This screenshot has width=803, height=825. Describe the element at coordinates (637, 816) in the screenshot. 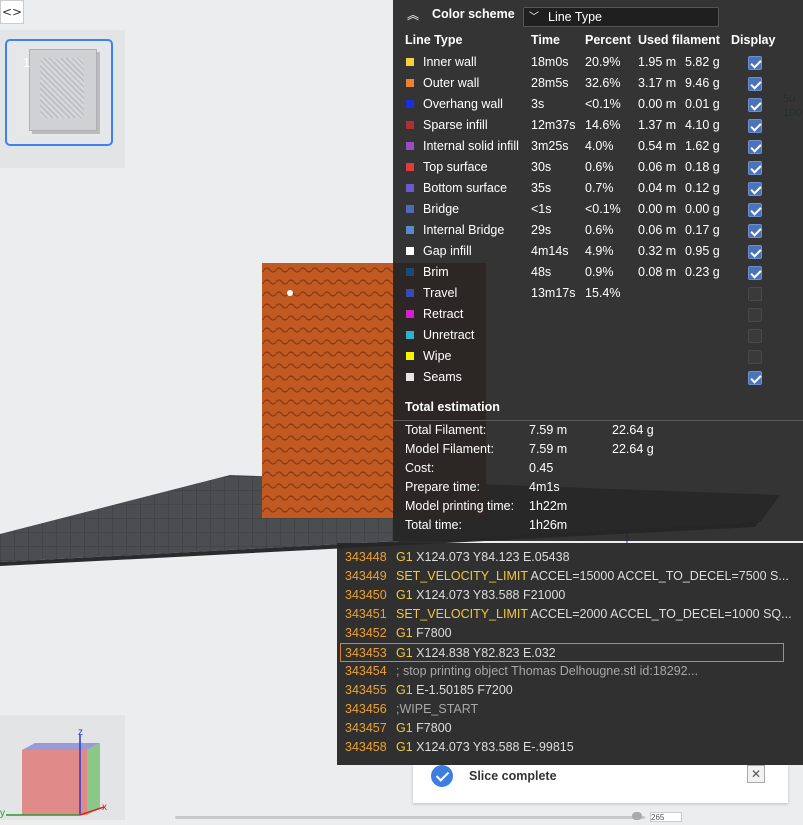

I see `layer-slider-handle` at that location.